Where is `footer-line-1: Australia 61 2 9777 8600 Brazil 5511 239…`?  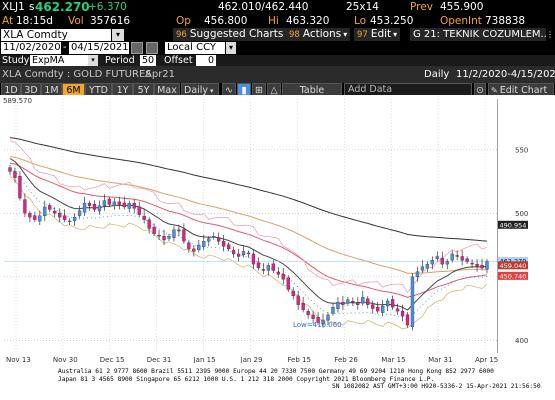
footer-line-1: Australia 61 2 9777 8600 Brazil 5511 239… is located at coordinates (276, 371).